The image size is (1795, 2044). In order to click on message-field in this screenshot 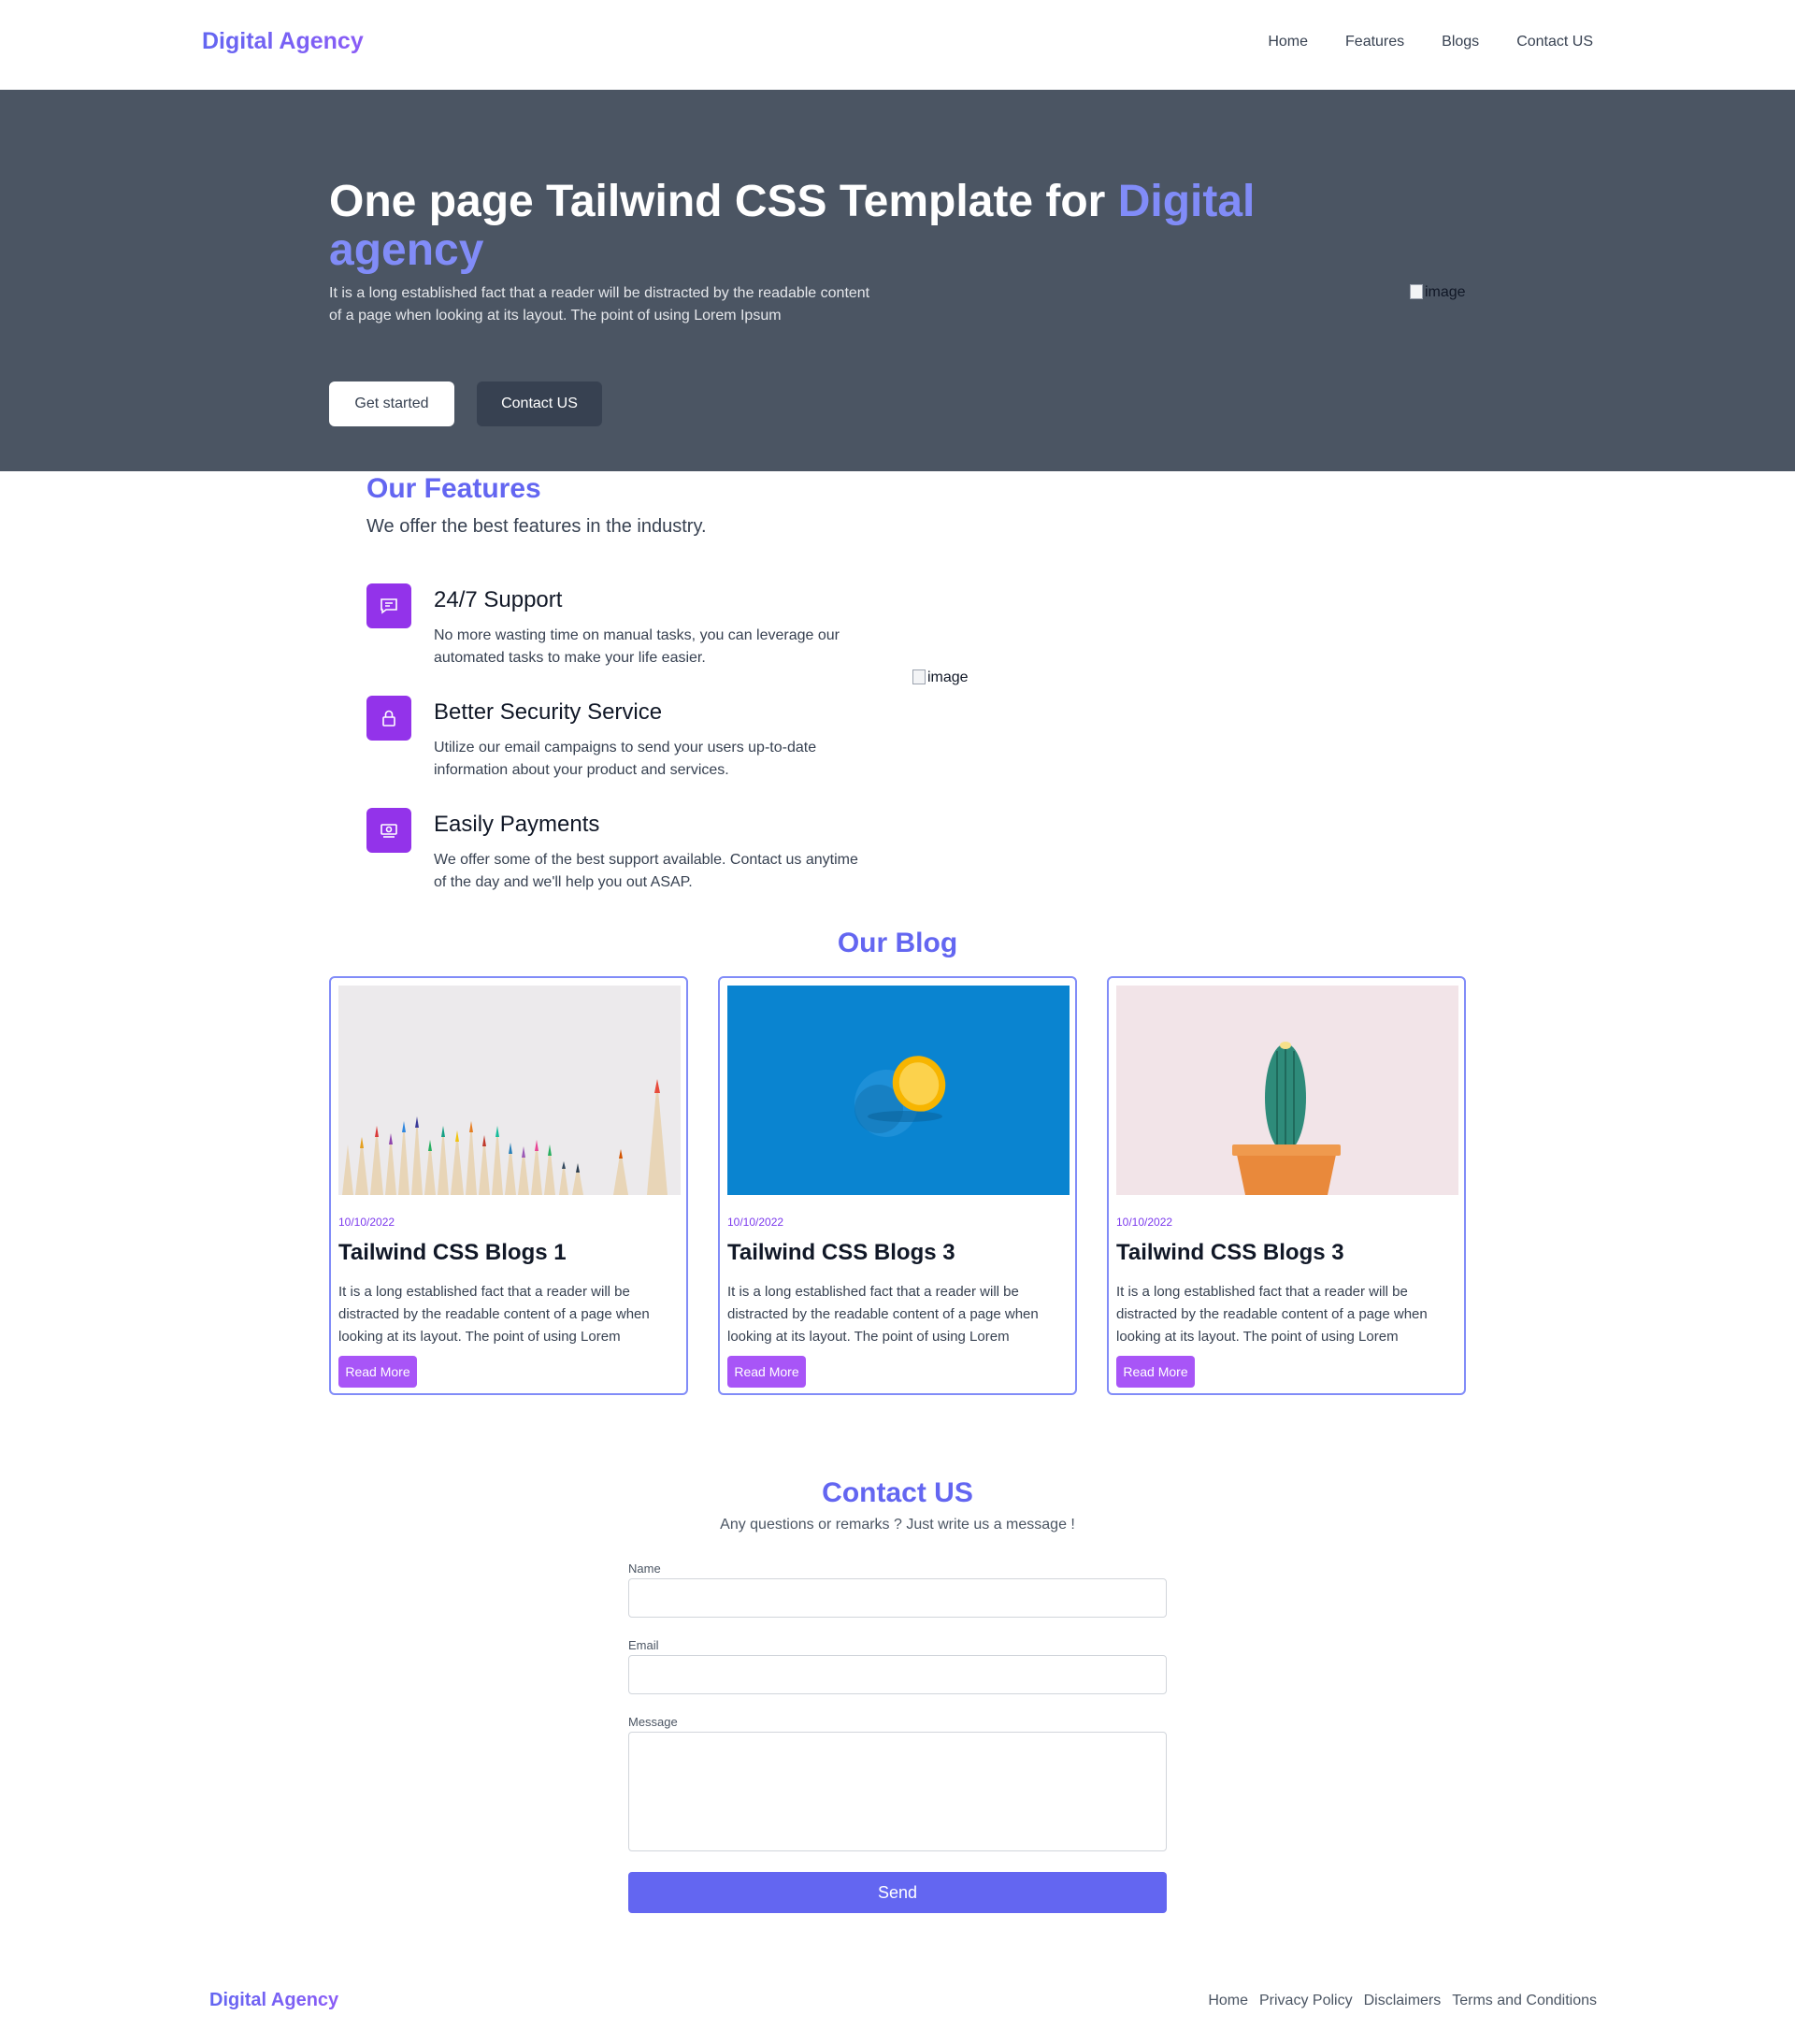, I will do `click(897, 1791)`.